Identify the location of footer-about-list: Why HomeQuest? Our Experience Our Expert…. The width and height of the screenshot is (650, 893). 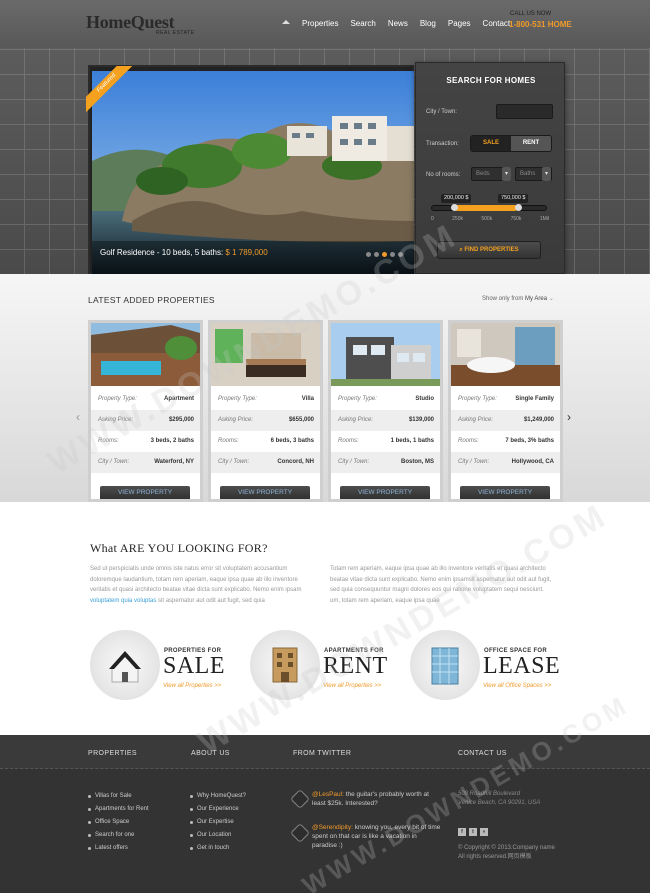
(218, 822).